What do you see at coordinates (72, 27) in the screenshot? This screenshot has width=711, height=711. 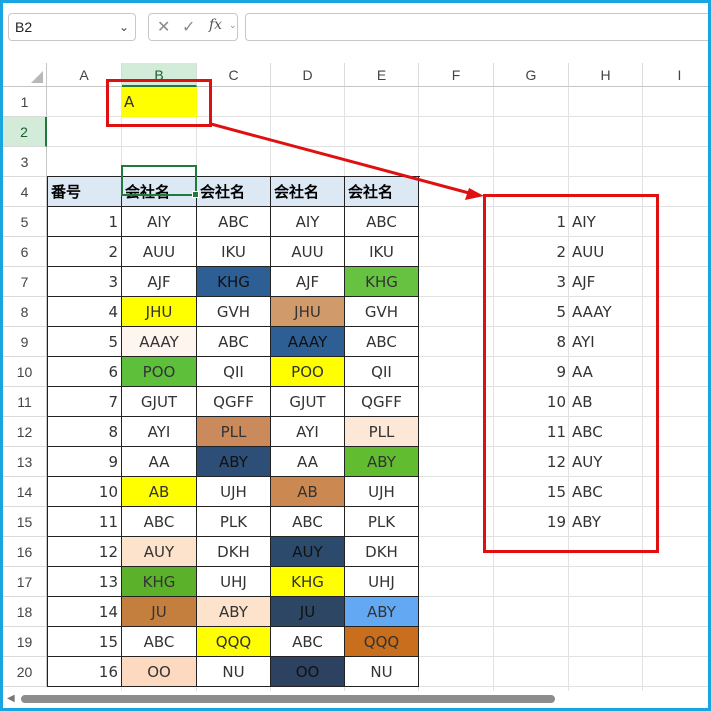 I see `name-box: B2 ⌄` at bounding box center [72, 27].